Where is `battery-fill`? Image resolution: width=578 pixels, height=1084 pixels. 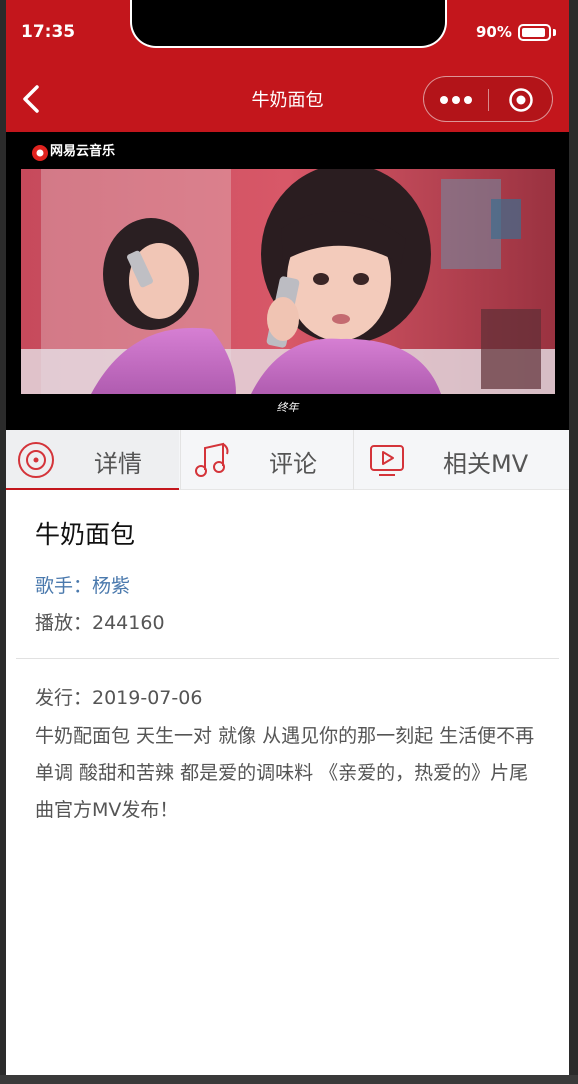 battery-fill is located at coordinates (533, 32).